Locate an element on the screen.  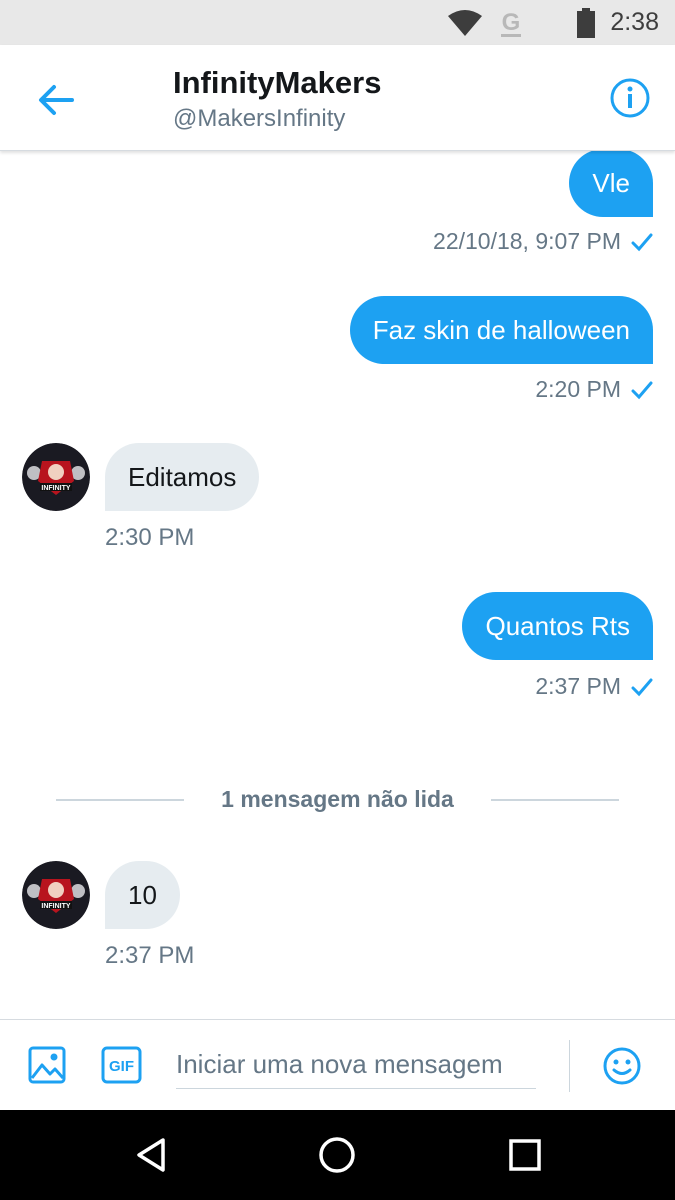
battery-icon is located at coordinates (586, 23).